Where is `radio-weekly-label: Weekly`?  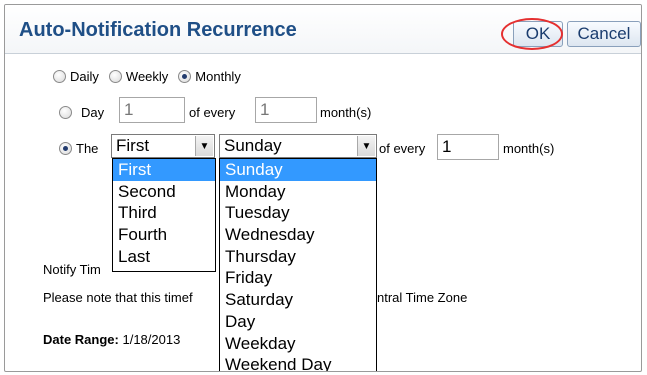
radio-weekly-label: Weekly is located at coordinates (147, 76).